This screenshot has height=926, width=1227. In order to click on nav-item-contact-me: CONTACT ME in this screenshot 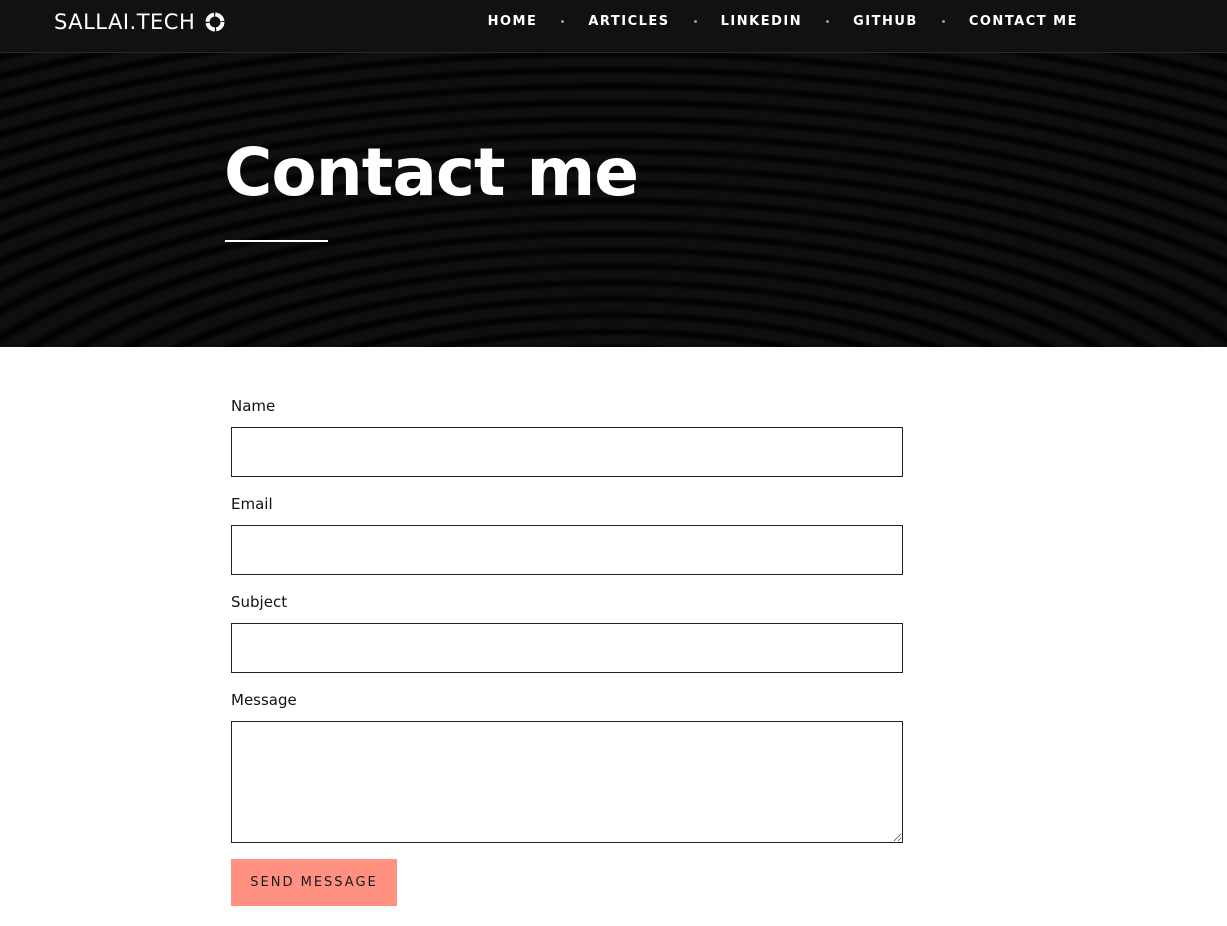, I will do `click(1023, 21)`.